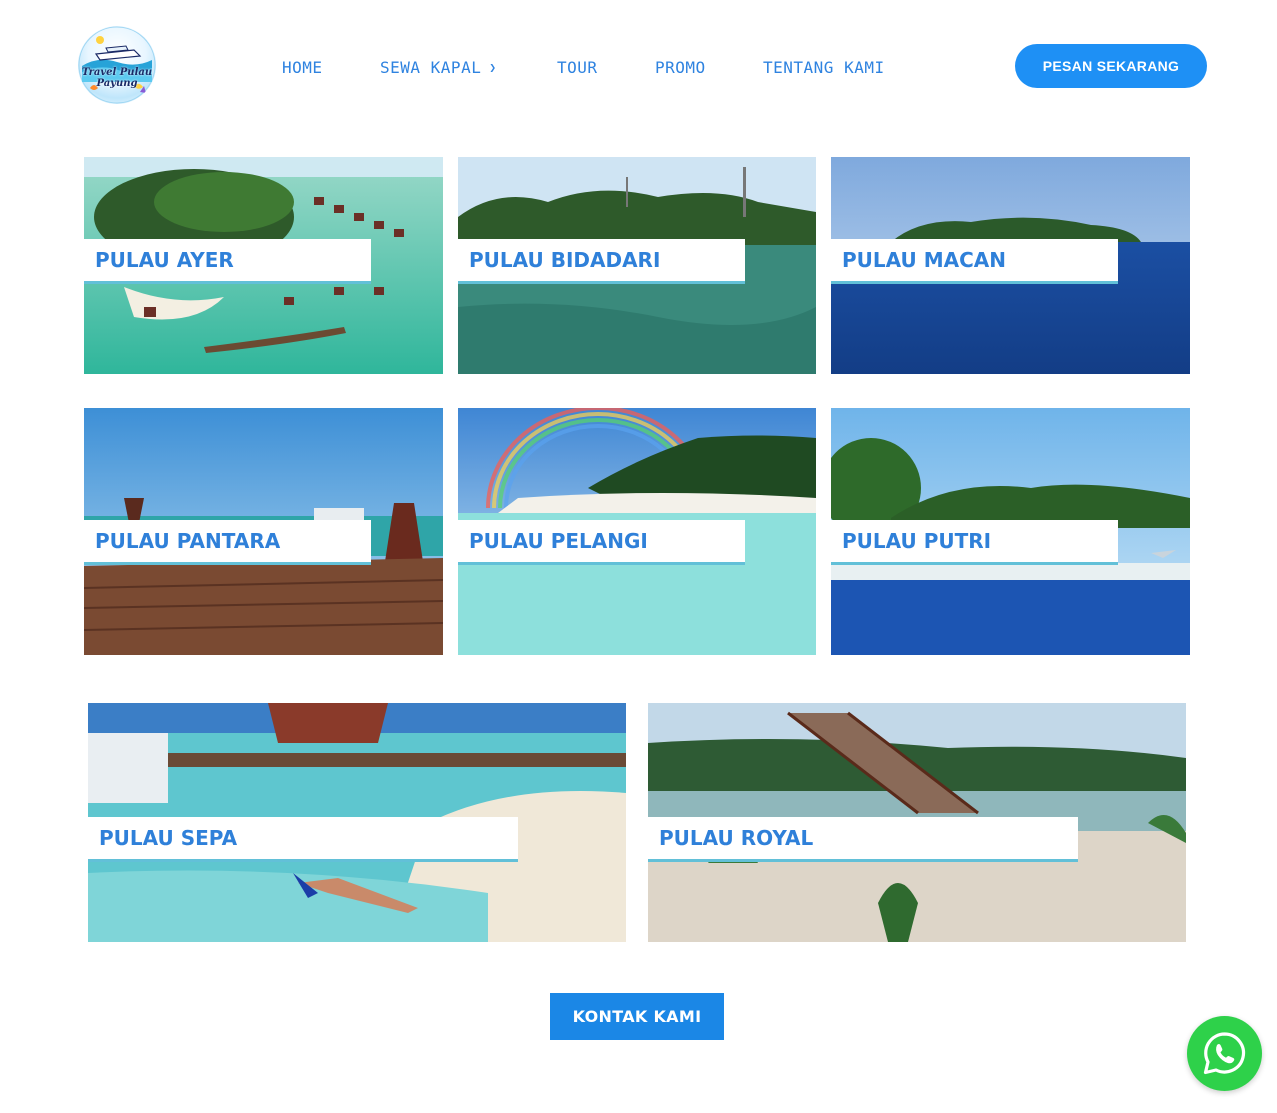  Describe the element at coordinates (1111, 66) in the screenshot. I see `pesan-sekarang-button: PESAN SEKARANG` at that location.